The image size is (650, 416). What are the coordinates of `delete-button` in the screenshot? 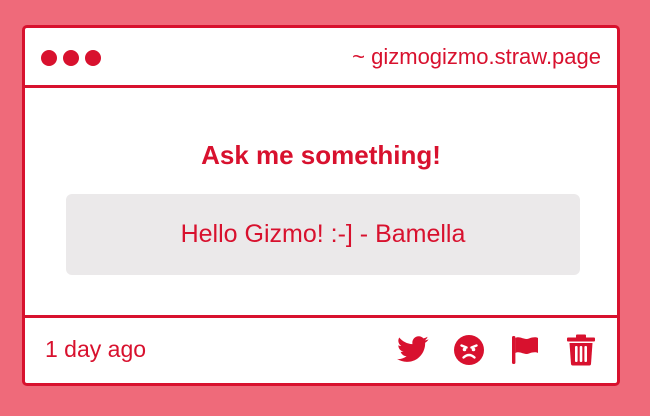 It's located at (581, 350).